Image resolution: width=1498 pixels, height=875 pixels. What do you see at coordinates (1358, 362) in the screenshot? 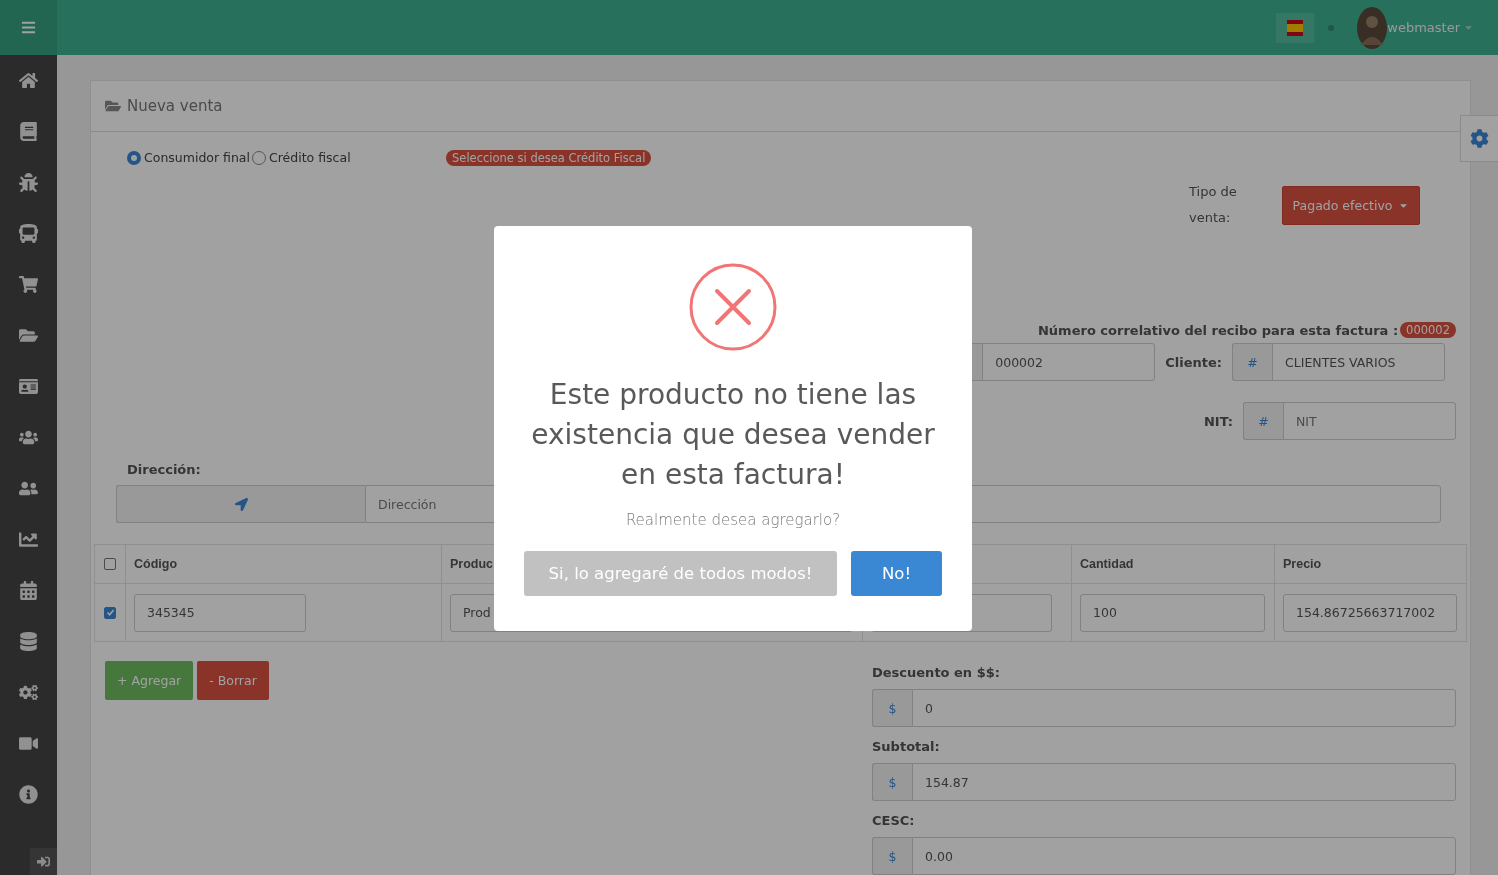
I see `client-field: CLIENTES VARIOS` at bounding box center [1358, 362].